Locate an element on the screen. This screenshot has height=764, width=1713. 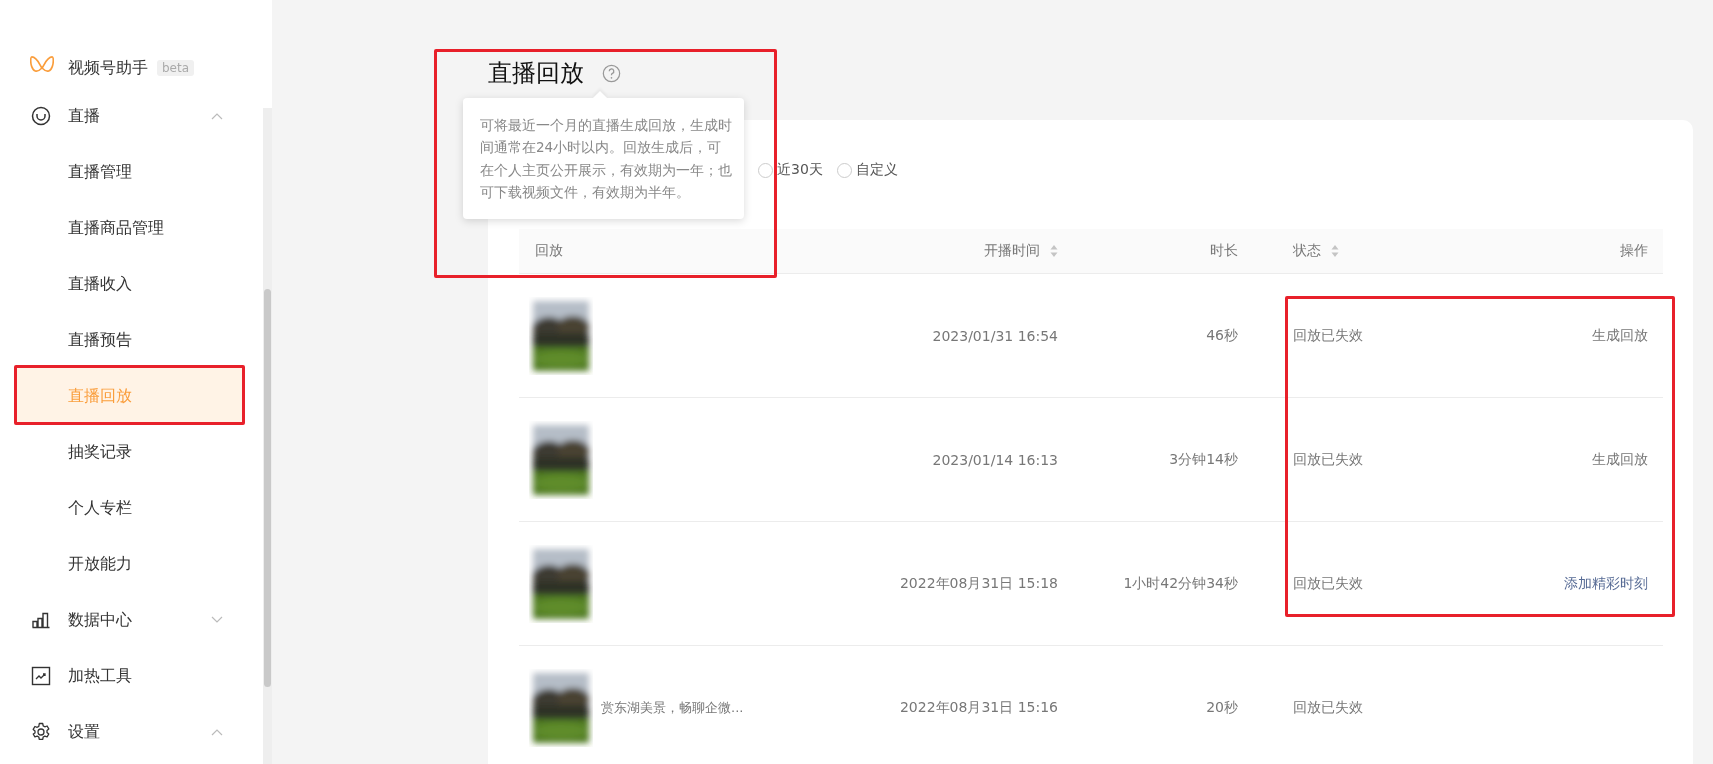
nav-item: 直播收入 is located at coordinates (129, 284).